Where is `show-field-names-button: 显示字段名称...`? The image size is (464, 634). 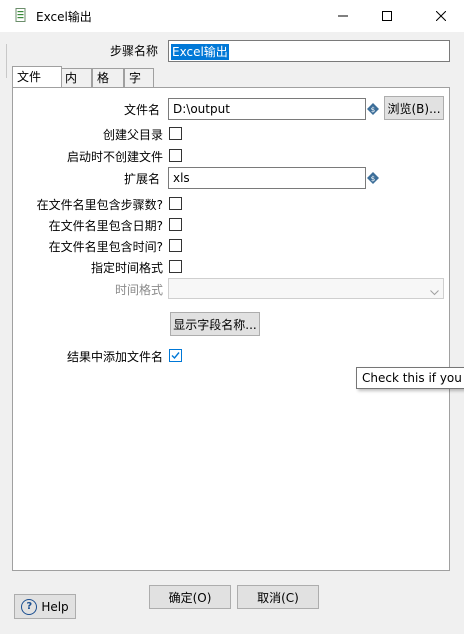
show-field-names-button: 显示字段名称... is located at coordinates (215, 324).